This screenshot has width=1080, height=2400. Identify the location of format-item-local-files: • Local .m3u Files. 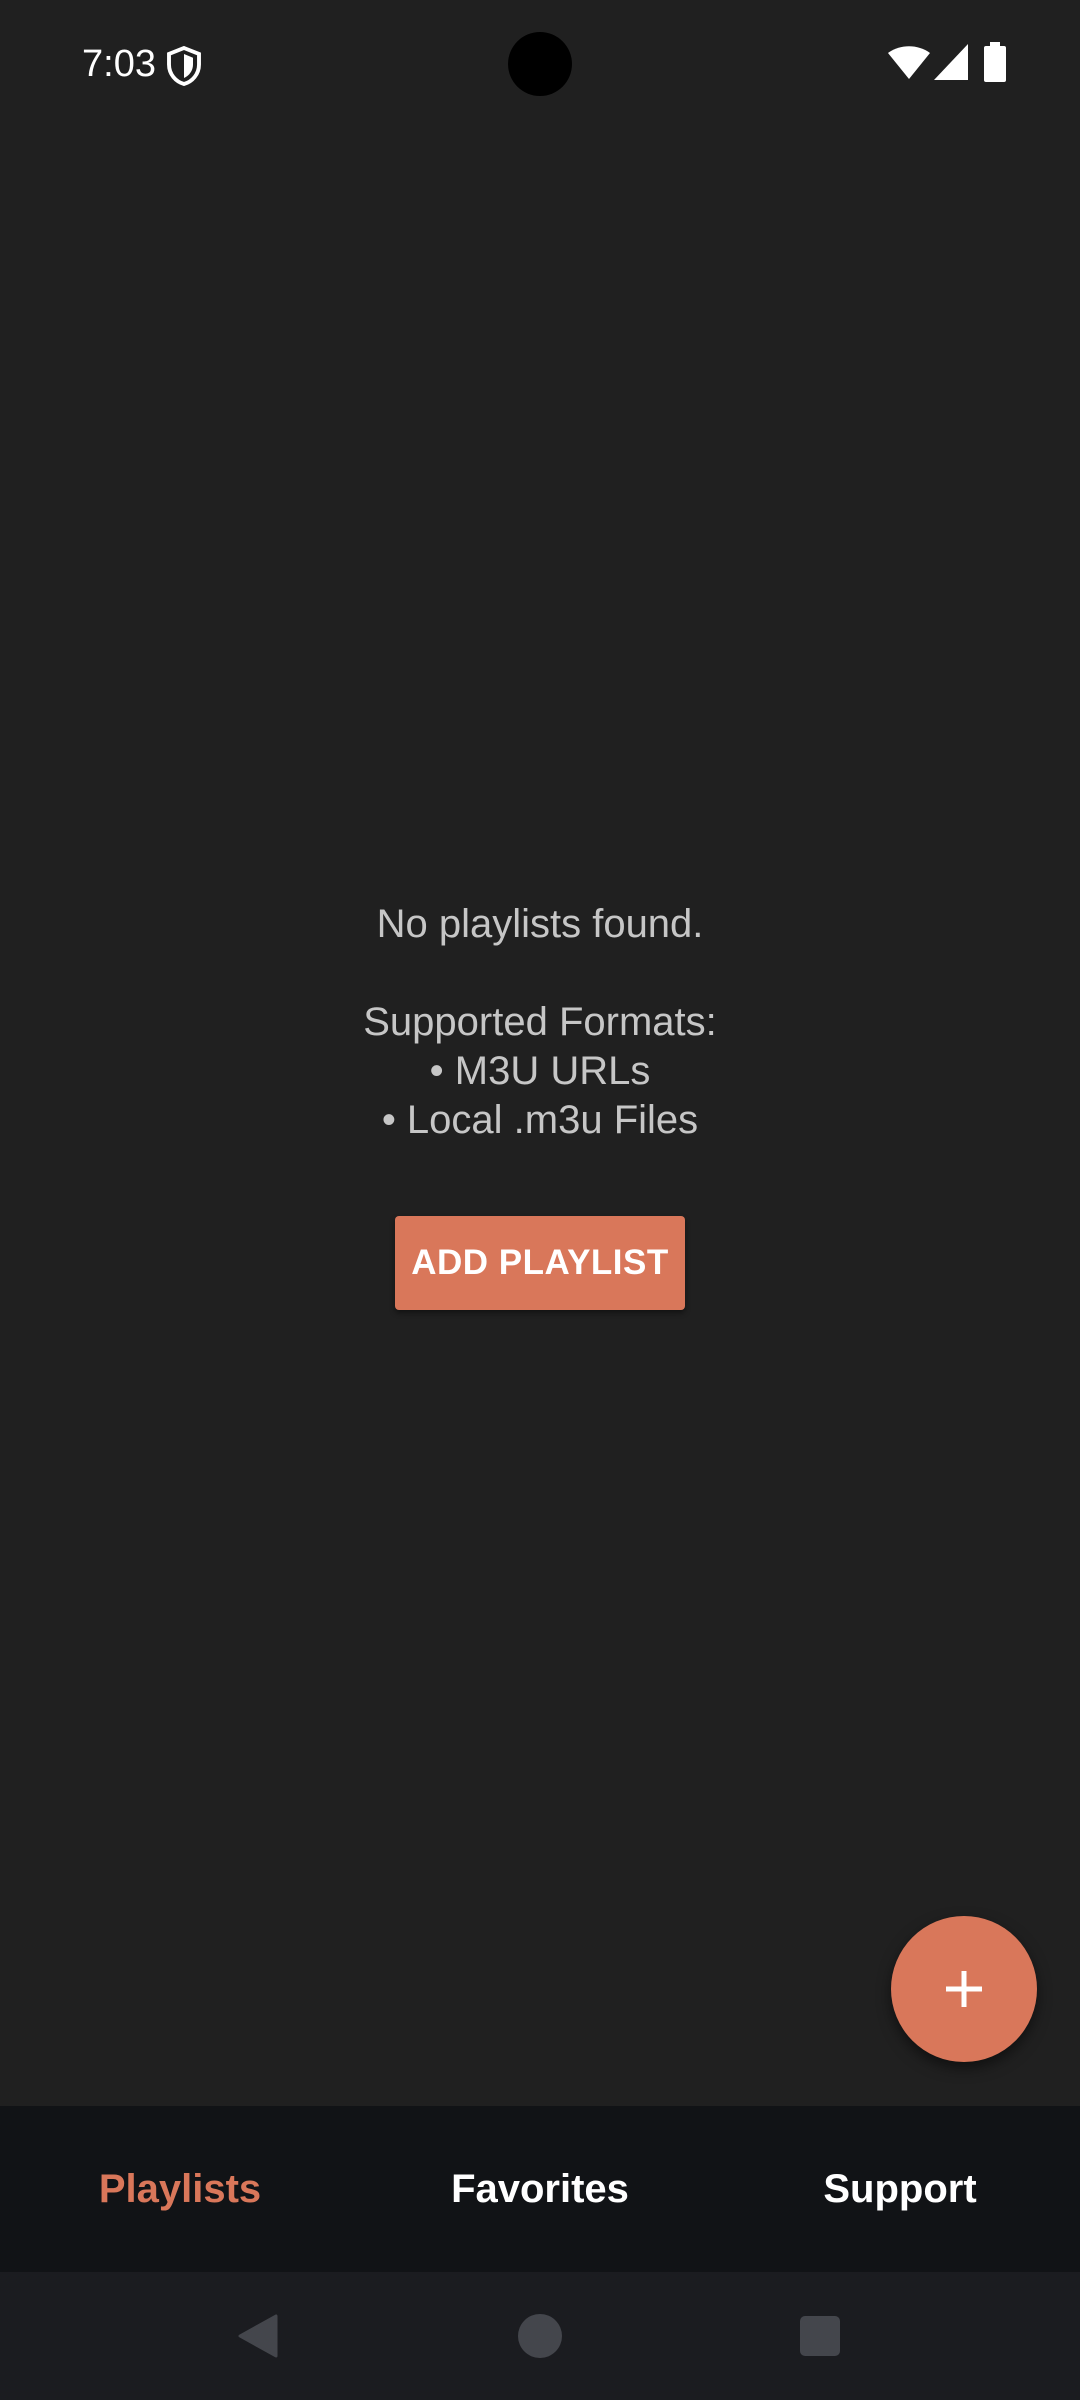
(540, 1120).